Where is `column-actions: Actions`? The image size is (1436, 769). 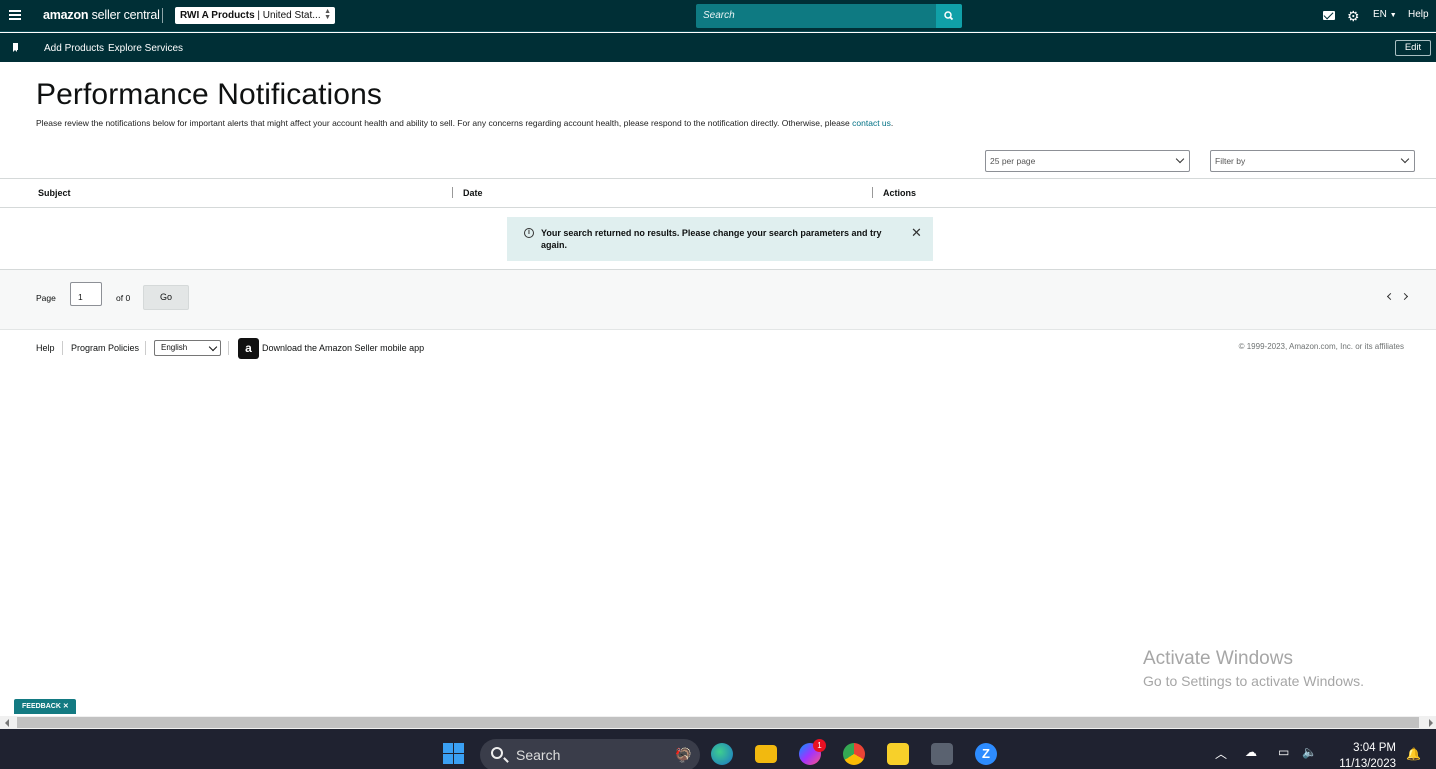
column-actions: Actions is located at coordinates (900, 193).